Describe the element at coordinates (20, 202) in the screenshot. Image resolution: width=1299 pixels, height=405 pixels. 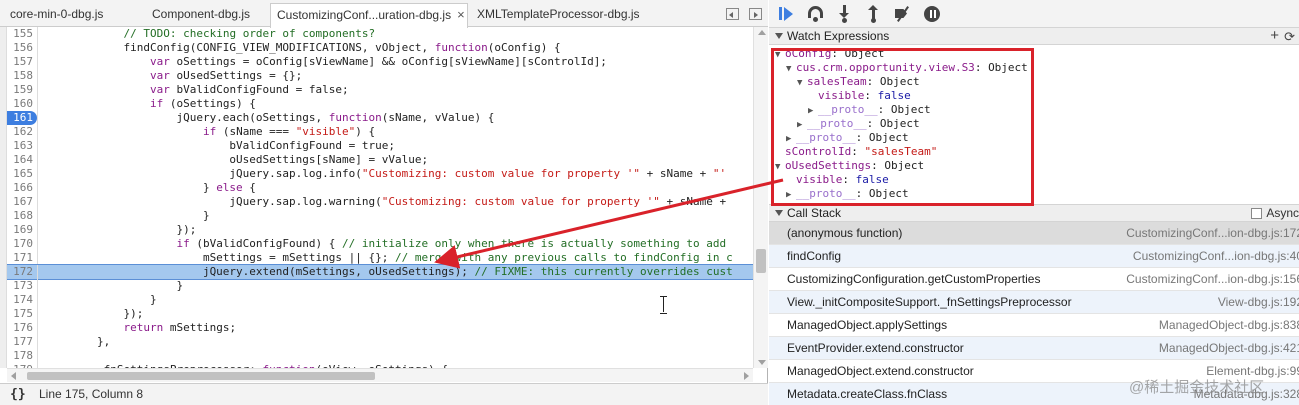
I see `line-number: 167` at that location.